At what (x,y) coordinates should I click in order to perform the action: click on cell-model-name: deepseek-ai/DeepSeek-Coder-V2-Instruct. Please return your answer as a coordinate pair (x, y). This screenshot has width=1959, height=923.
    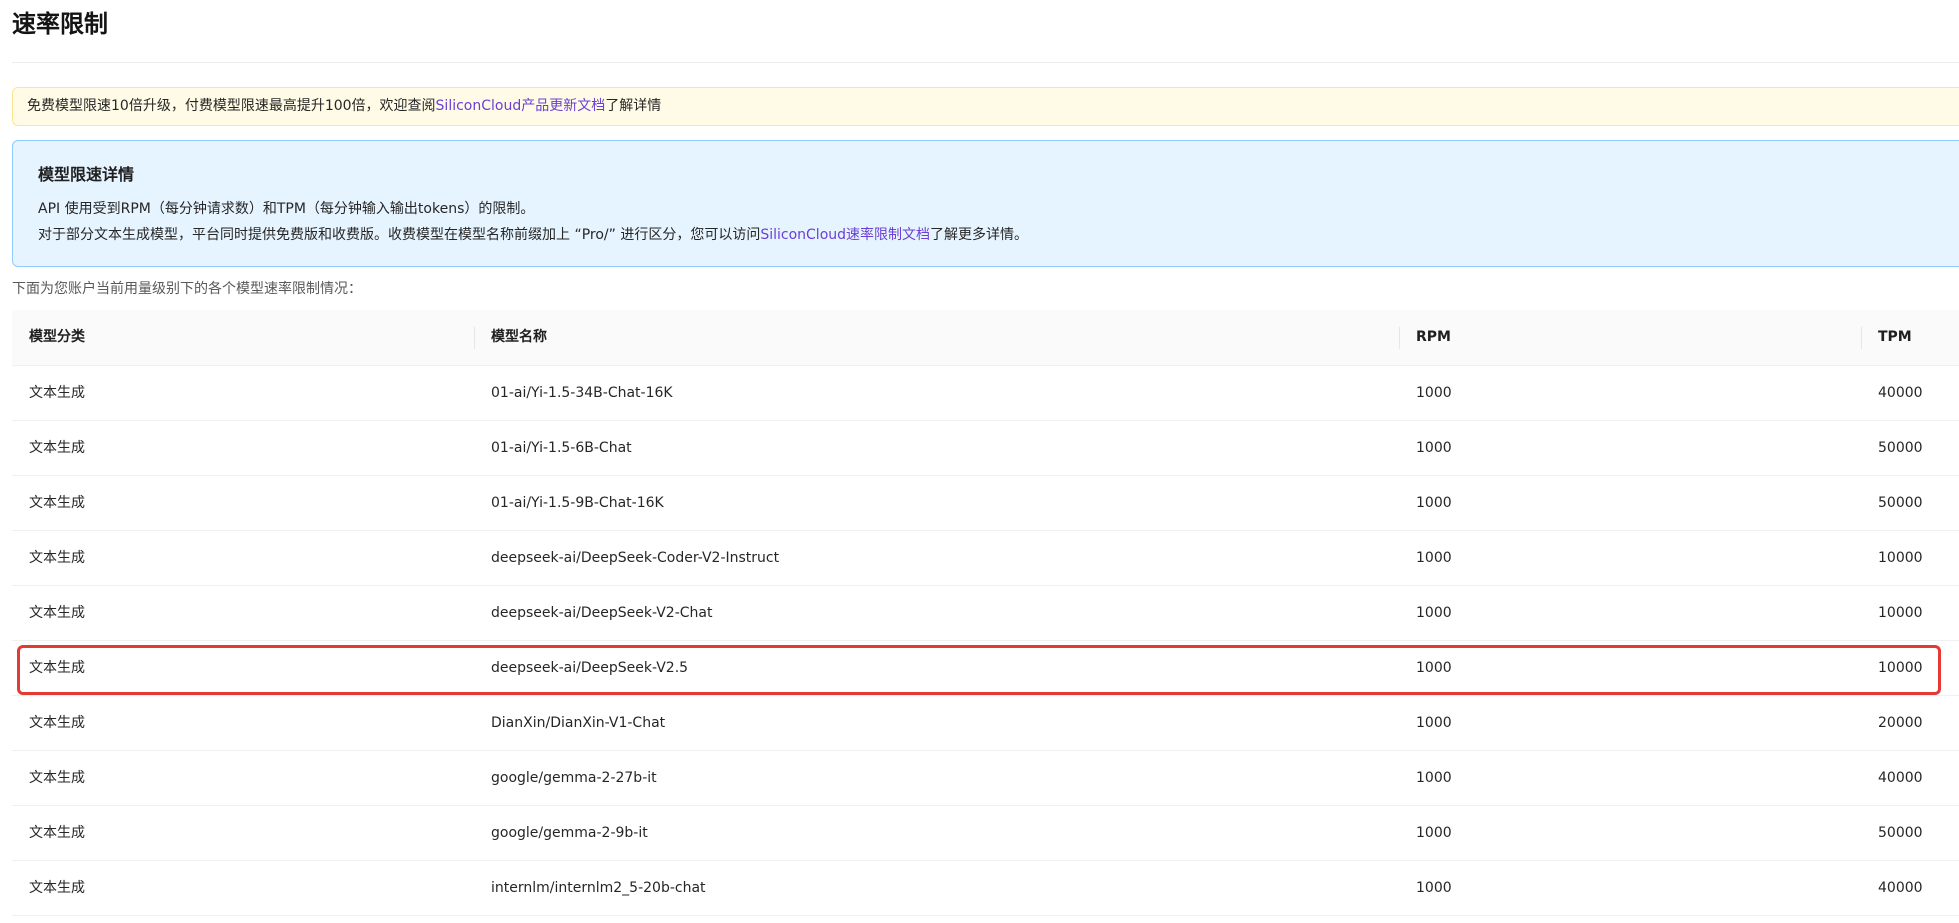
    Looking at the image, I should click on (635, 558).